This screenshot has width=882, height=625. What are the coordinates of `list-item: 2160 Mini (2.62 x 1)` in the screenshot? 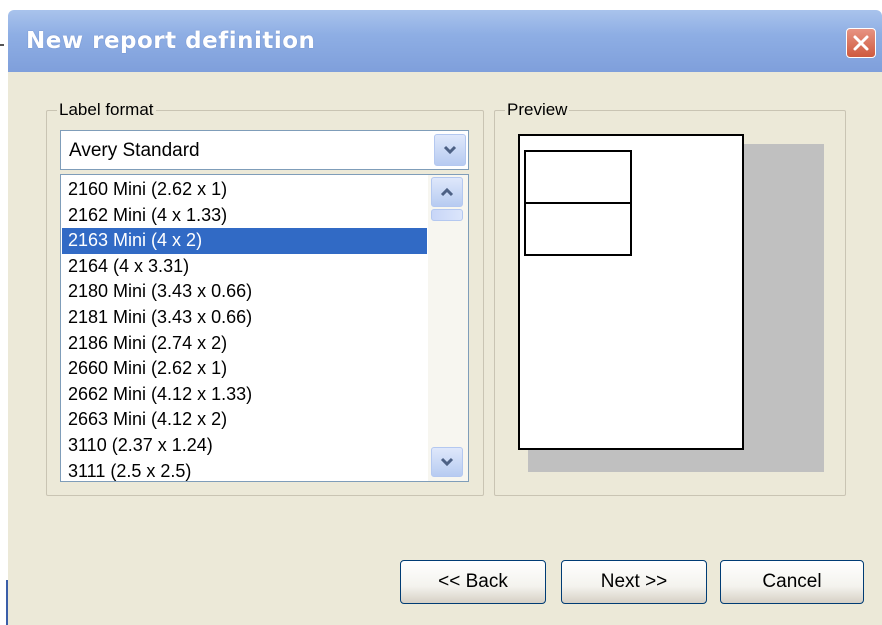 It's located at (244, 190).